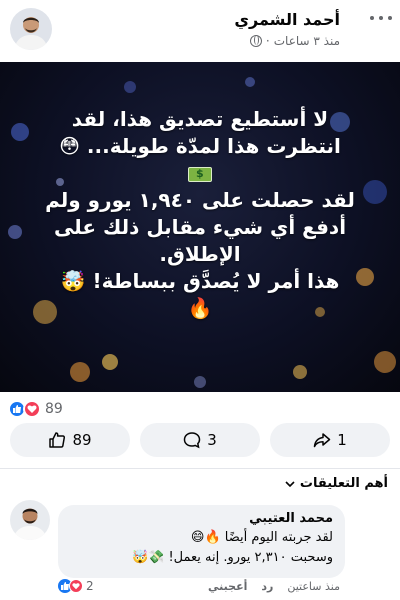  What do you see at coordinates (343, 483) in the screenshot?
I see `comments-sort-label: أهم التعليقات` at bounding box center [343, 483].